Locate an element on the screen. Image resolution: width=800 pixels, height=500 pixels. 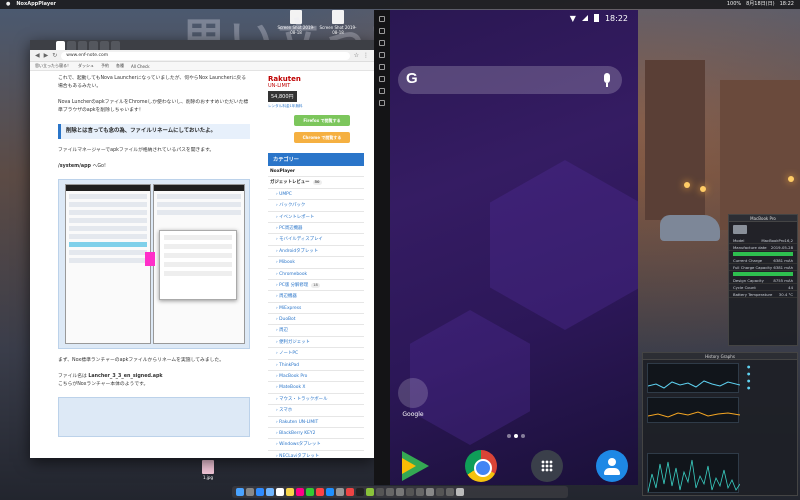
google-search-bar: G is located at coordinates (510, 80).